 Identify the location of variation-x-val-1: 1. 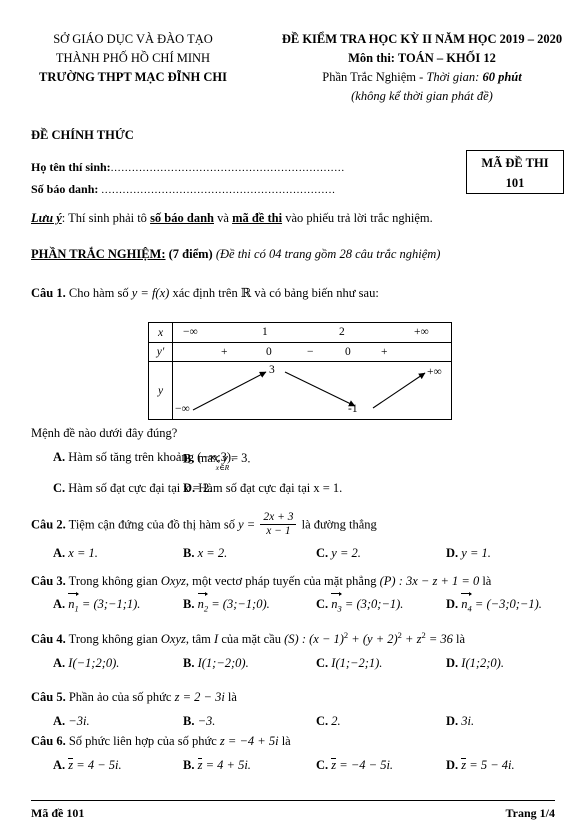
(265, 332).